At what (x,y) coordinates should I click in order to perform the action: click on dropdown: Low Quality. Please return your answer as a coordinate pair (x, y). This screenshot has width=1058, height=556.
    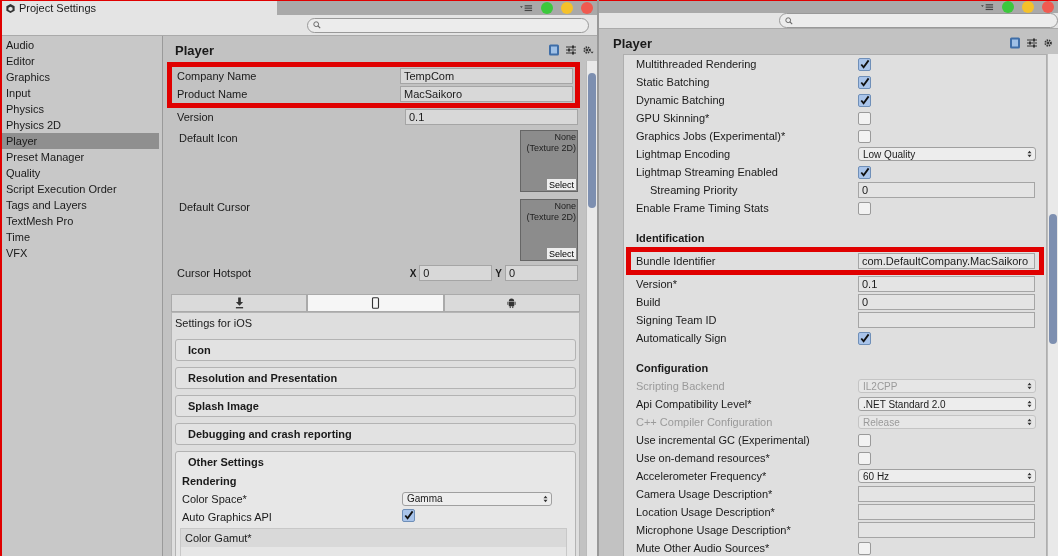
    Looking at the image, I should click on (947, 154).